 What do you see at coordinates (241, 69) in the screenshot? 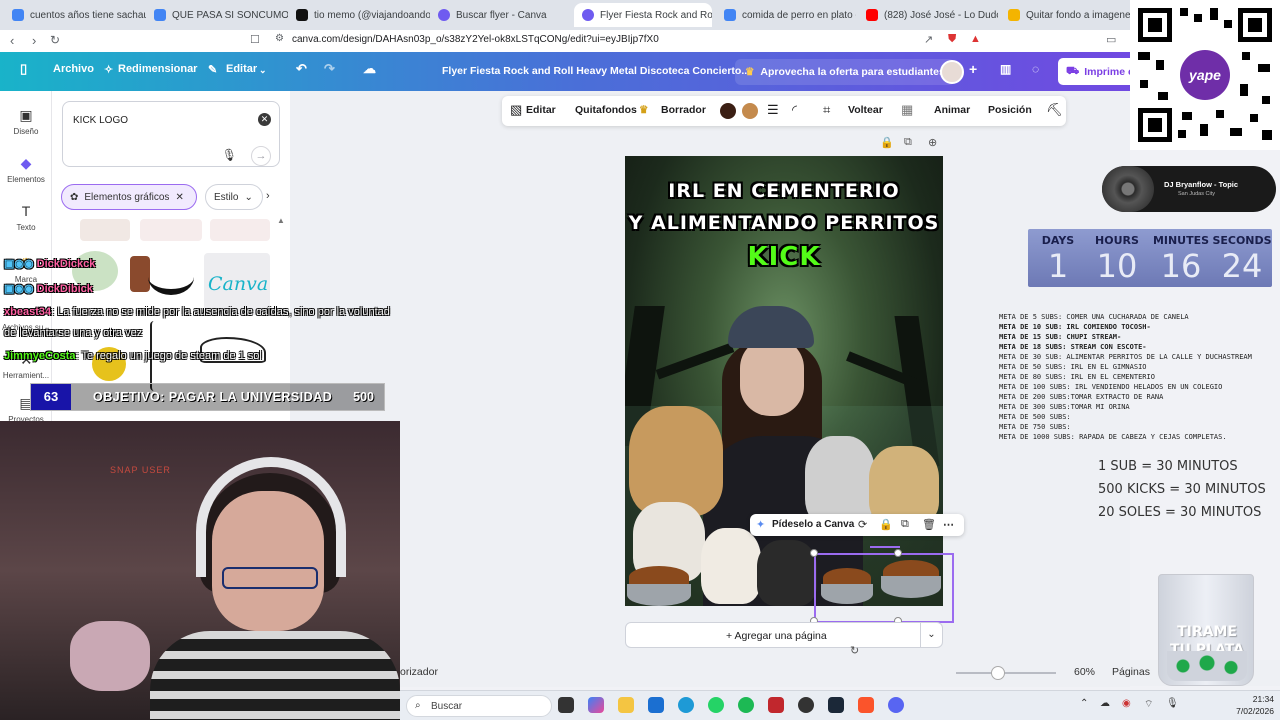
I see `editar-menu-button: Editar` at bounding box center [241, 69].